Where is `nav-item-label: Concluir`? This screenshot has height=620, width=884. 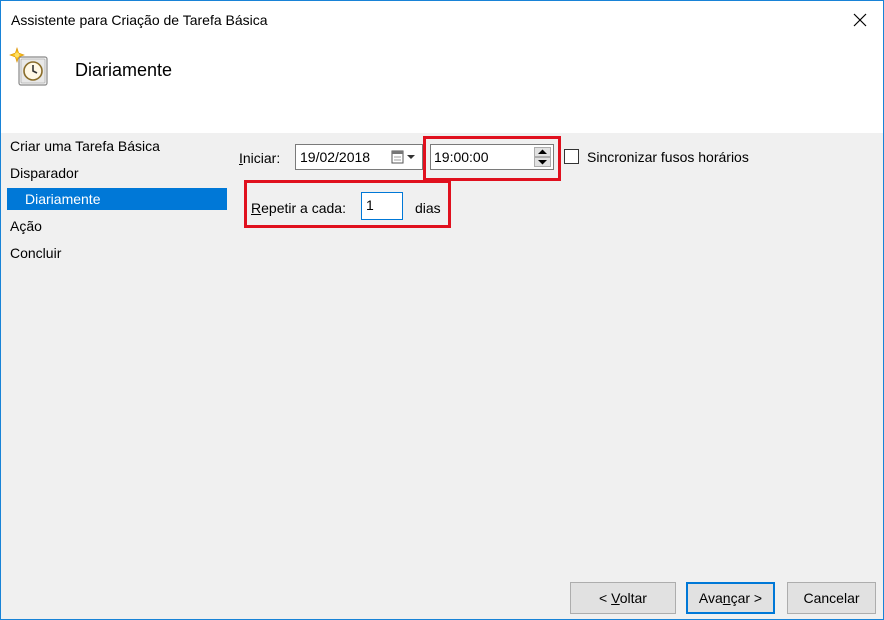
nav-item-label: Concluir is located at coordinates (36, 253).